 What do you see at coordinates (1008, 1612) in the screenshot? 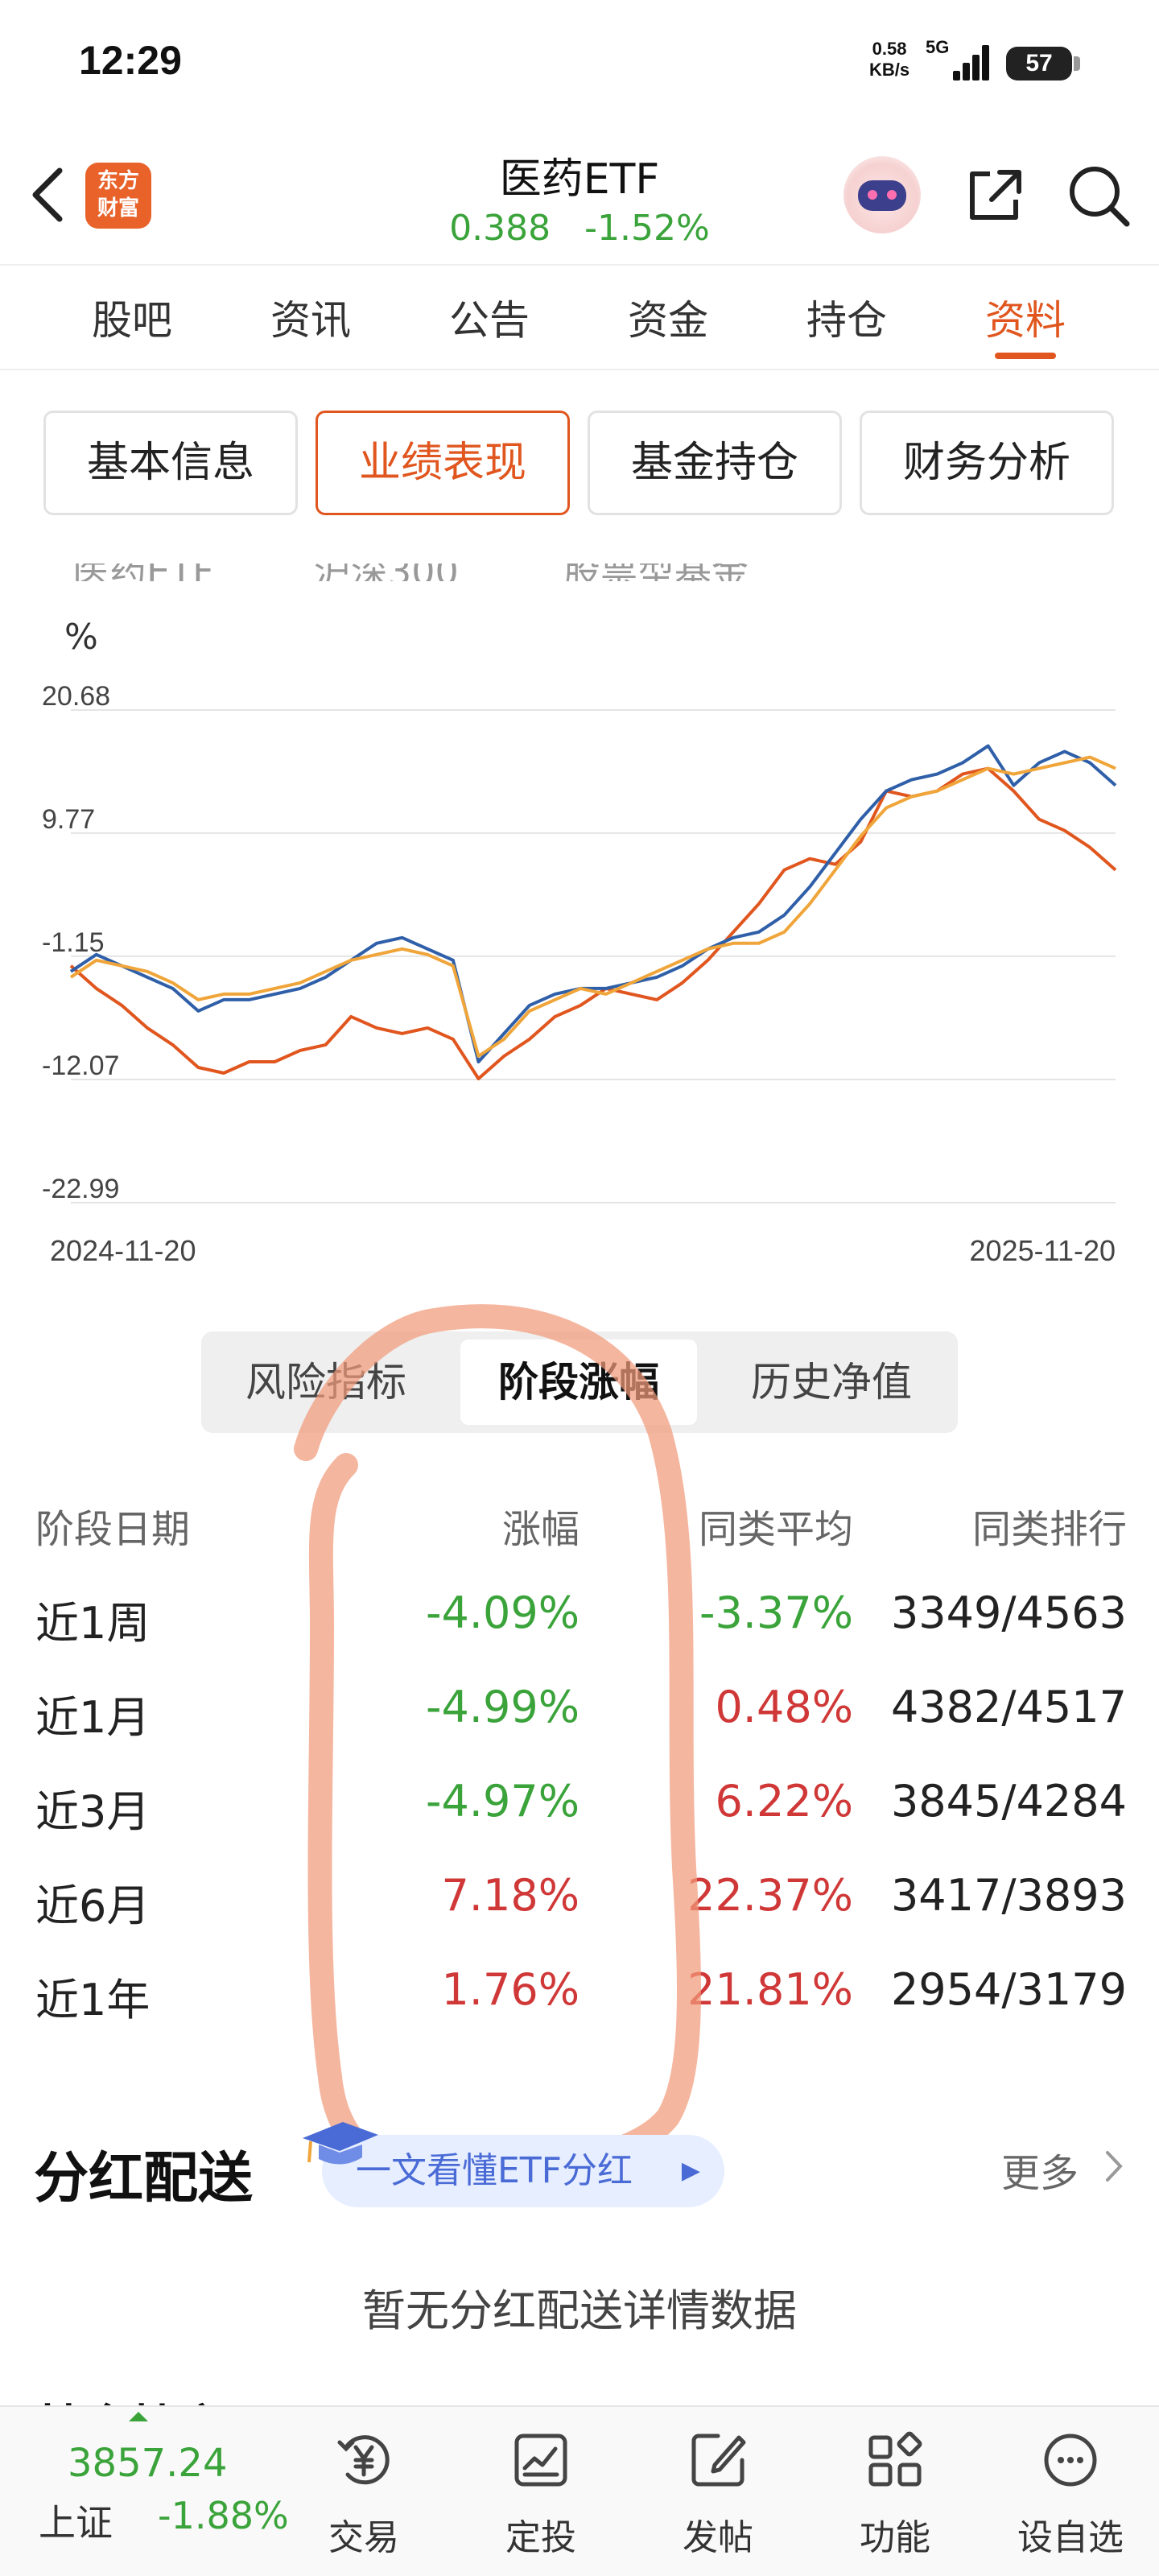
I see `row-peer-rank: 3349/4563` at bounding box center [1008, 1612].